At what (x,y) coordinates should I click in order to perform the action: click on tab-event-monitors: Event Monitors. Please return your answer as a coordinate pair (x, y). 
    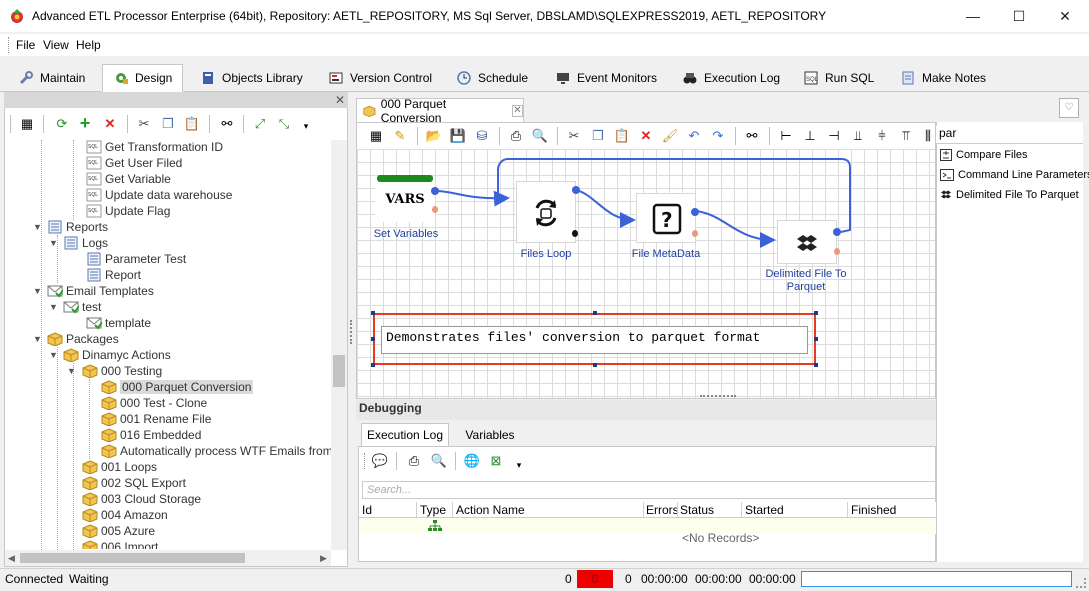
    Looking at the image, I should click on (606, 78).